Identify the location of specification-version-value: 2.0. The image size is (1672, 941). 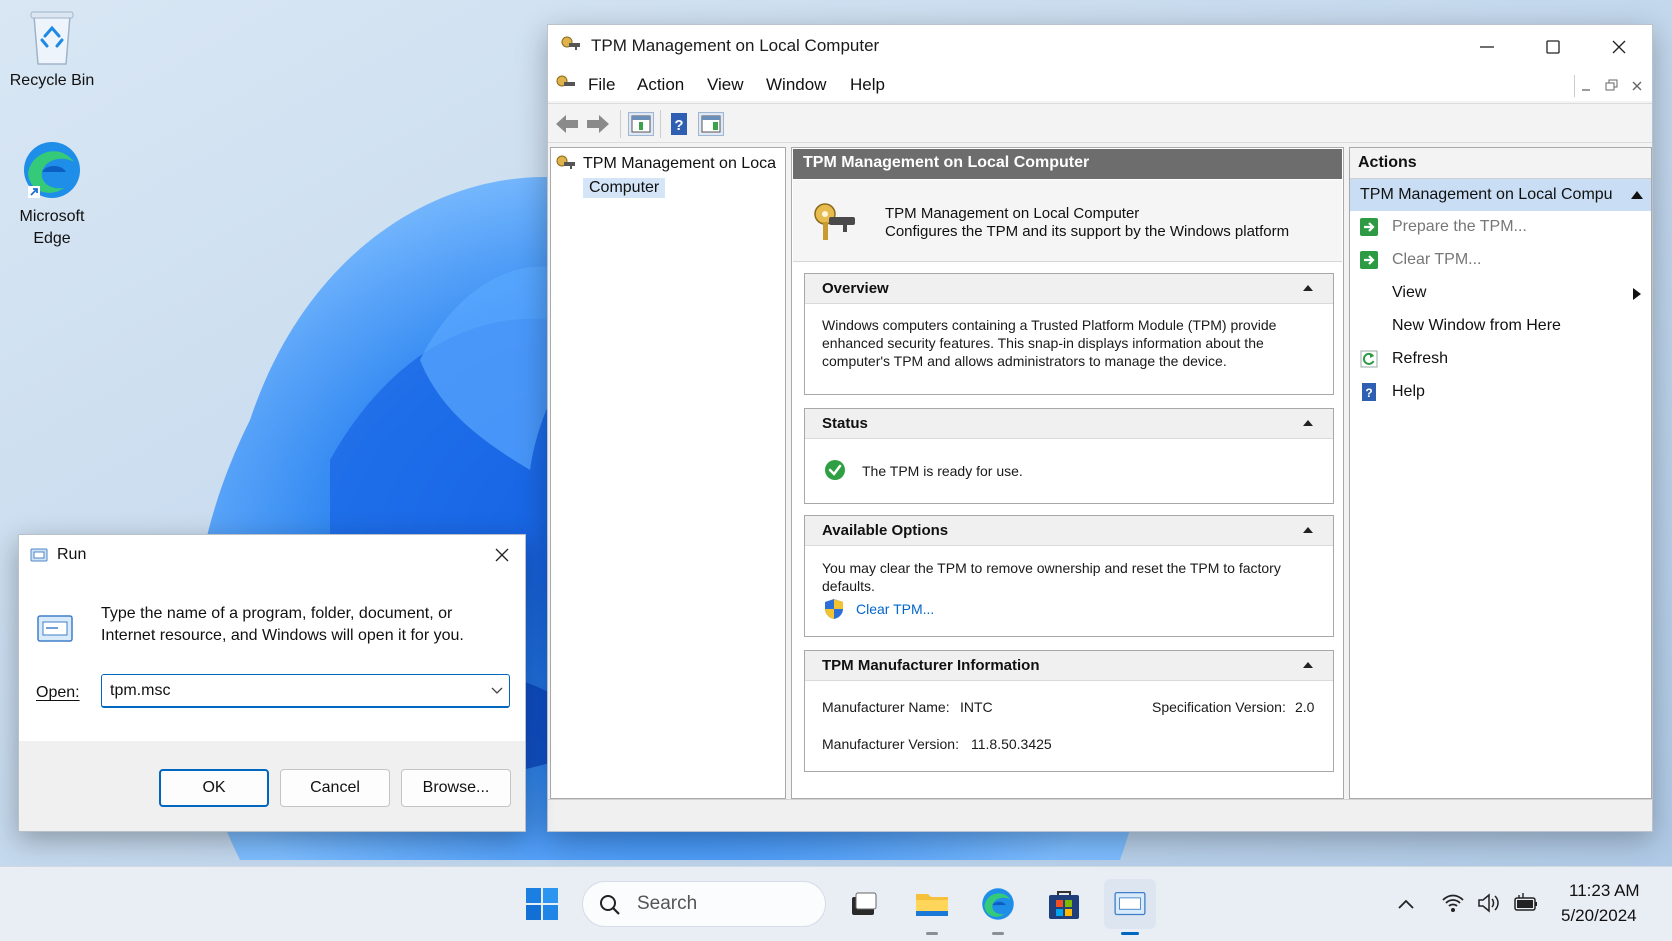
(1305, 707).